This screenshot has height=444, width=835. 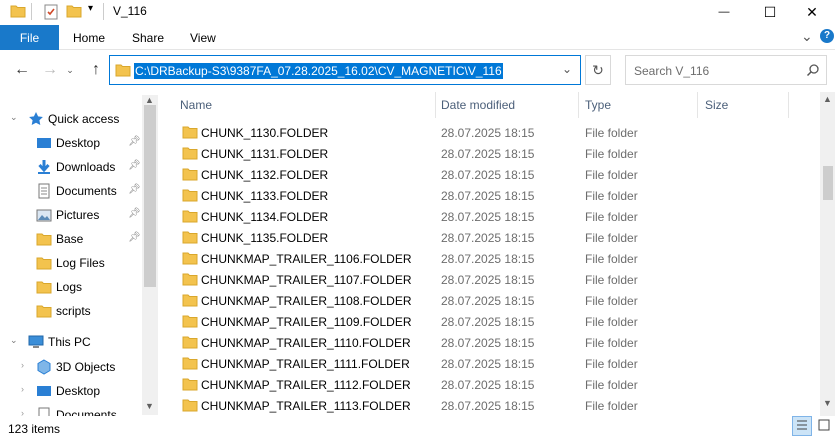 I want to click on computer-icon, so click(x=36, y=342).